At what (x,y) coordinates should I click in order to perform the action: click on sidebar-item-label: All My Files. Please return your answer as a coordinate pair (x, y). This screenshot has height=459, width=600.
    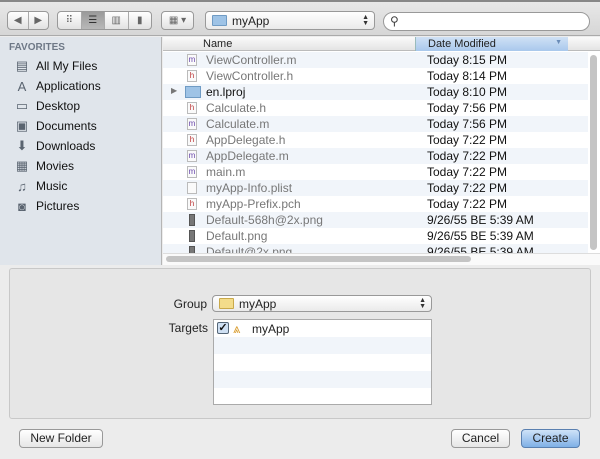
    Looking at the image, I should click on (67, 66).